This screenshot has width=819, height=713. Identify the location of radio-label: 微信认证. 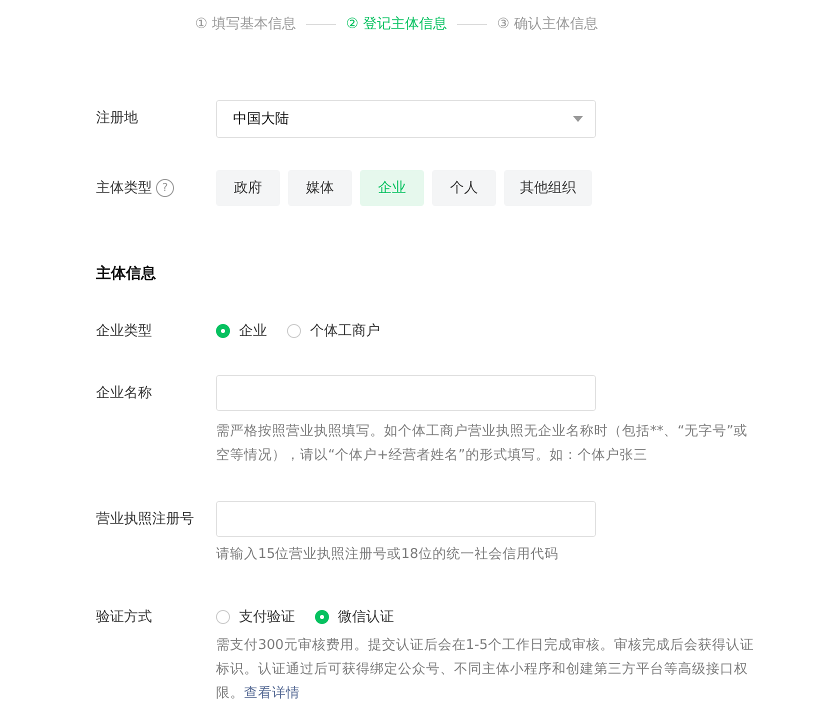
(366, 617).